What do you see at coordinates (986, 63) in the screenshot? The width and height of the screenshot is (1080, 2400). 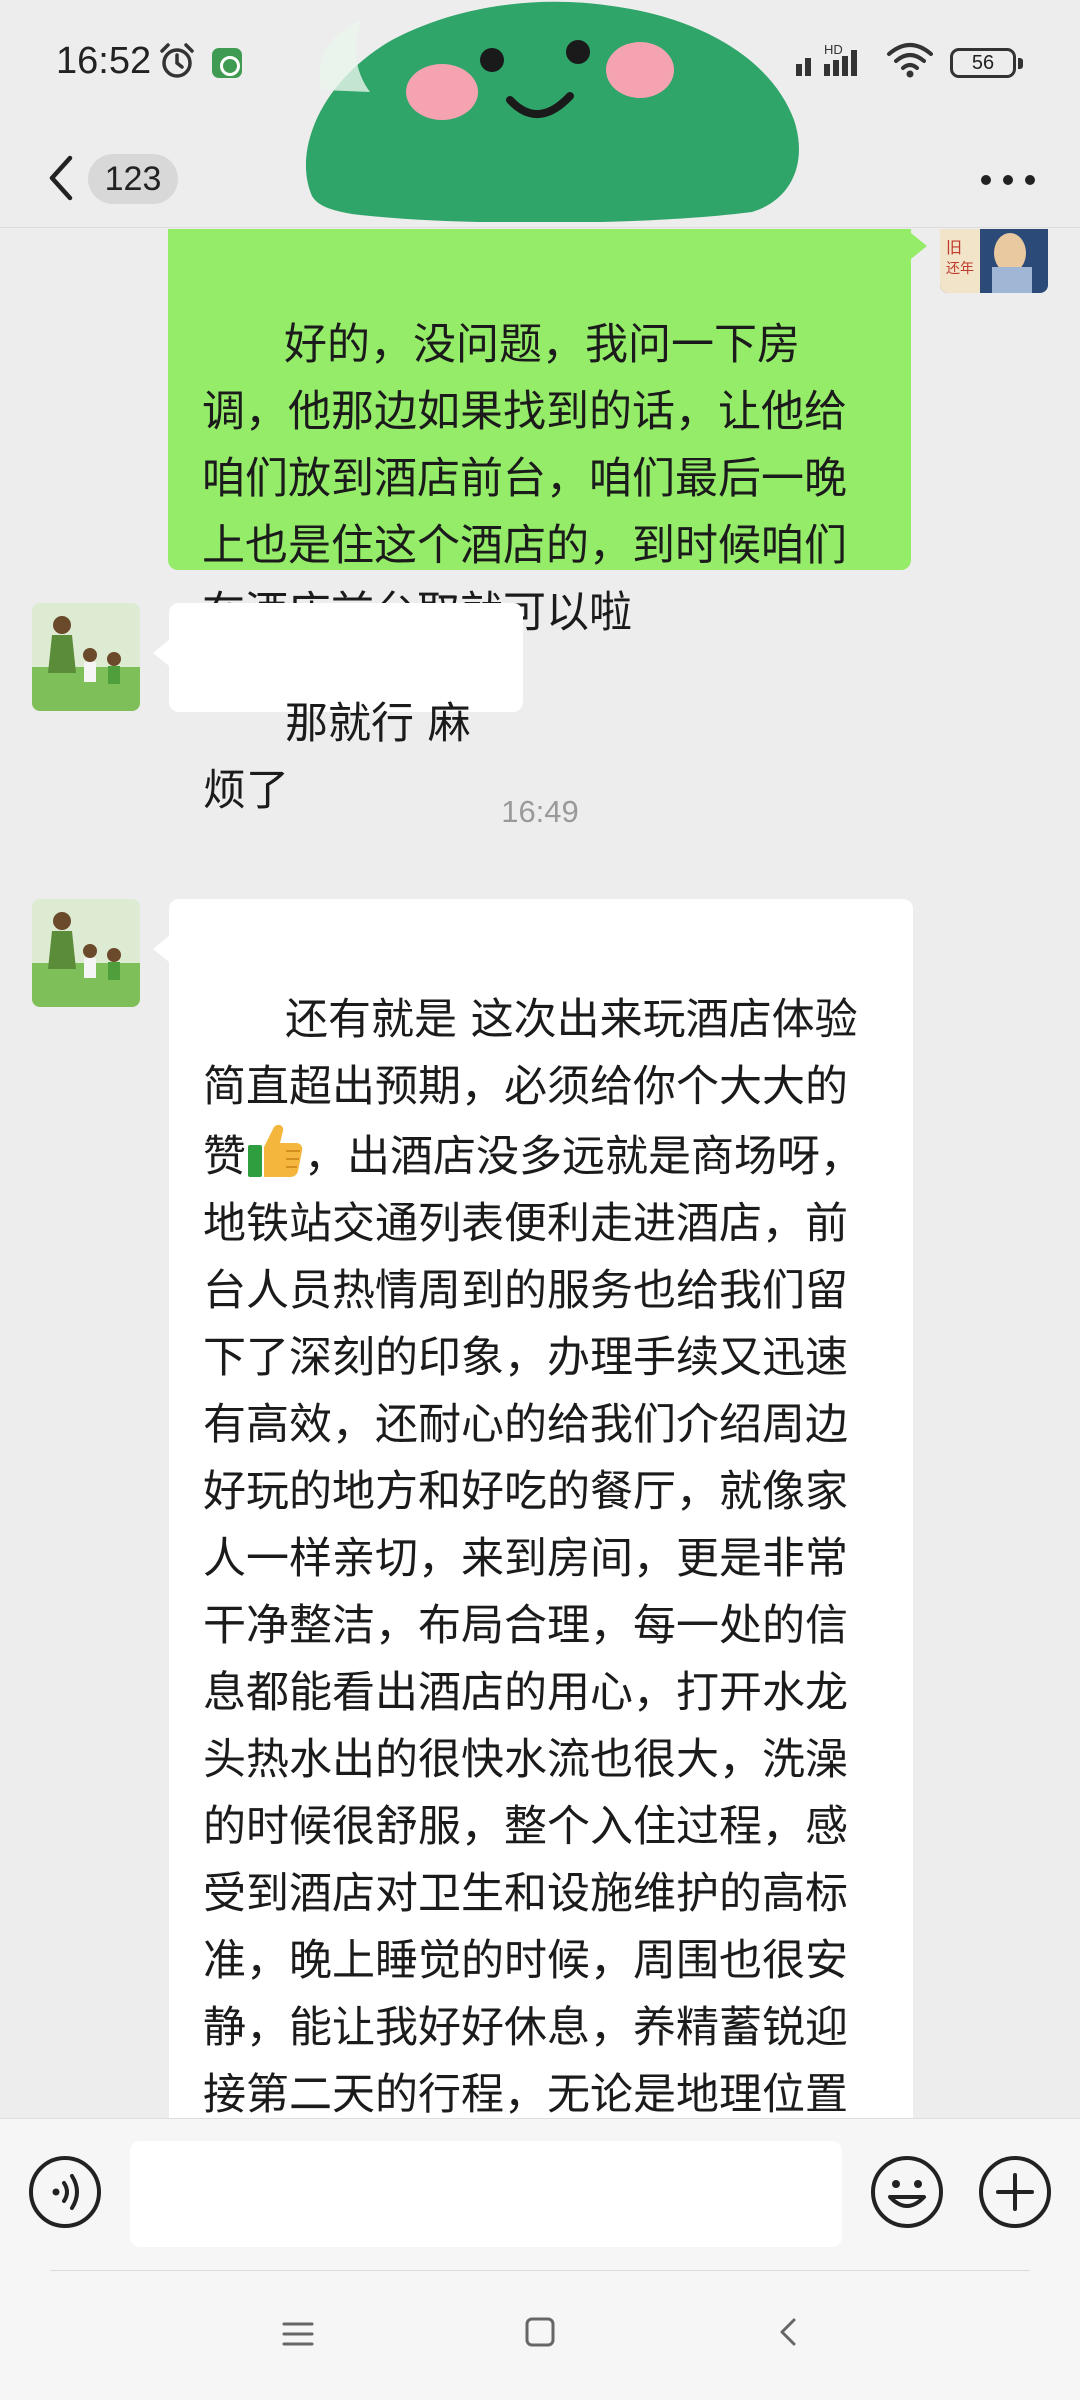 I see `battery-indicator: 56` at bounding box center [986, 63].